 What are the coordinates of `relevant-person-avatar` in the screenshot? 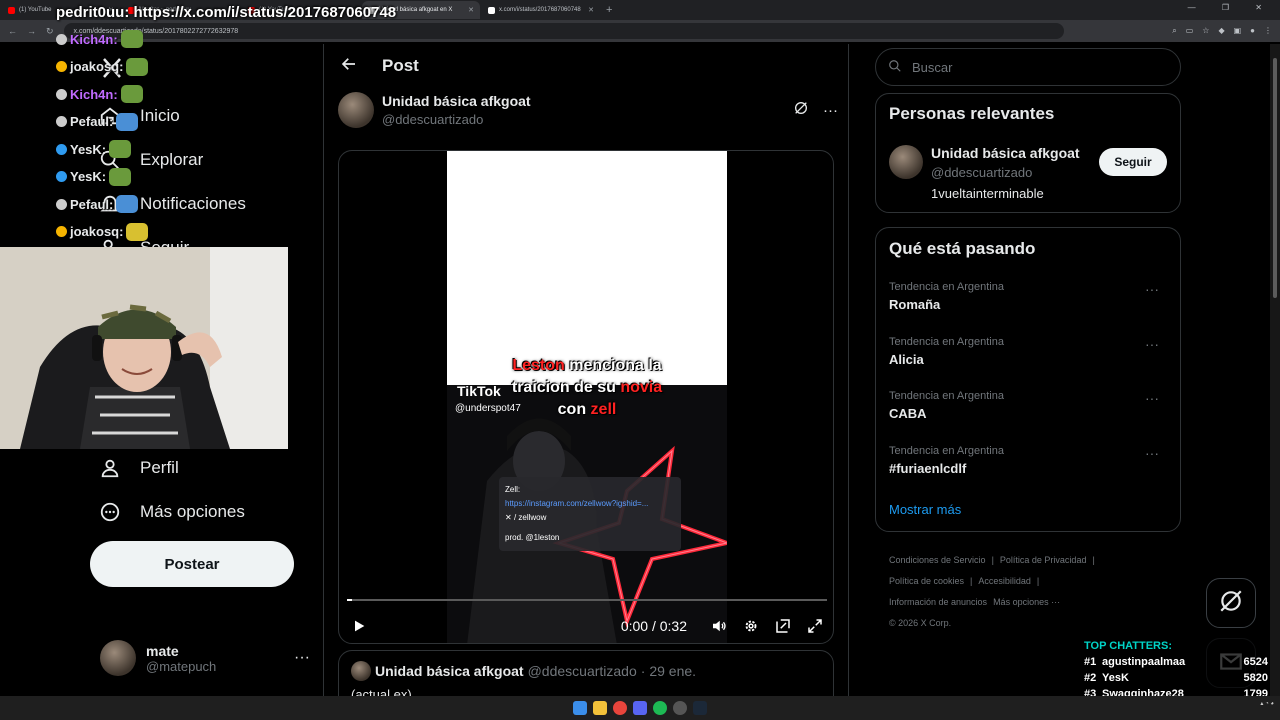 It's located at (906, 162).